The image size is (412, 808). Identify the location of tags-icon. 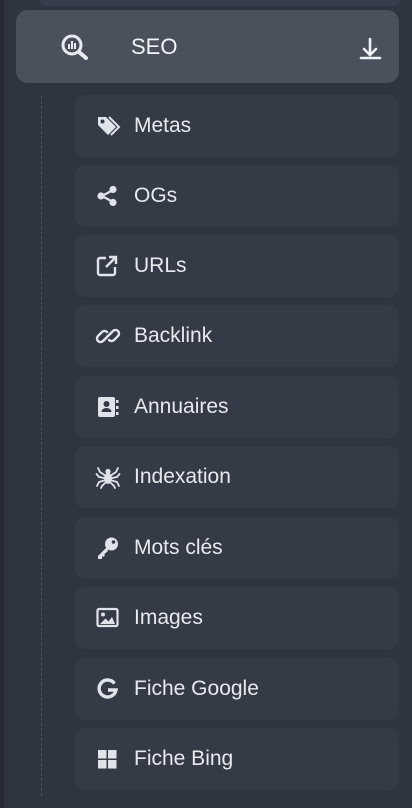
(108, 126).